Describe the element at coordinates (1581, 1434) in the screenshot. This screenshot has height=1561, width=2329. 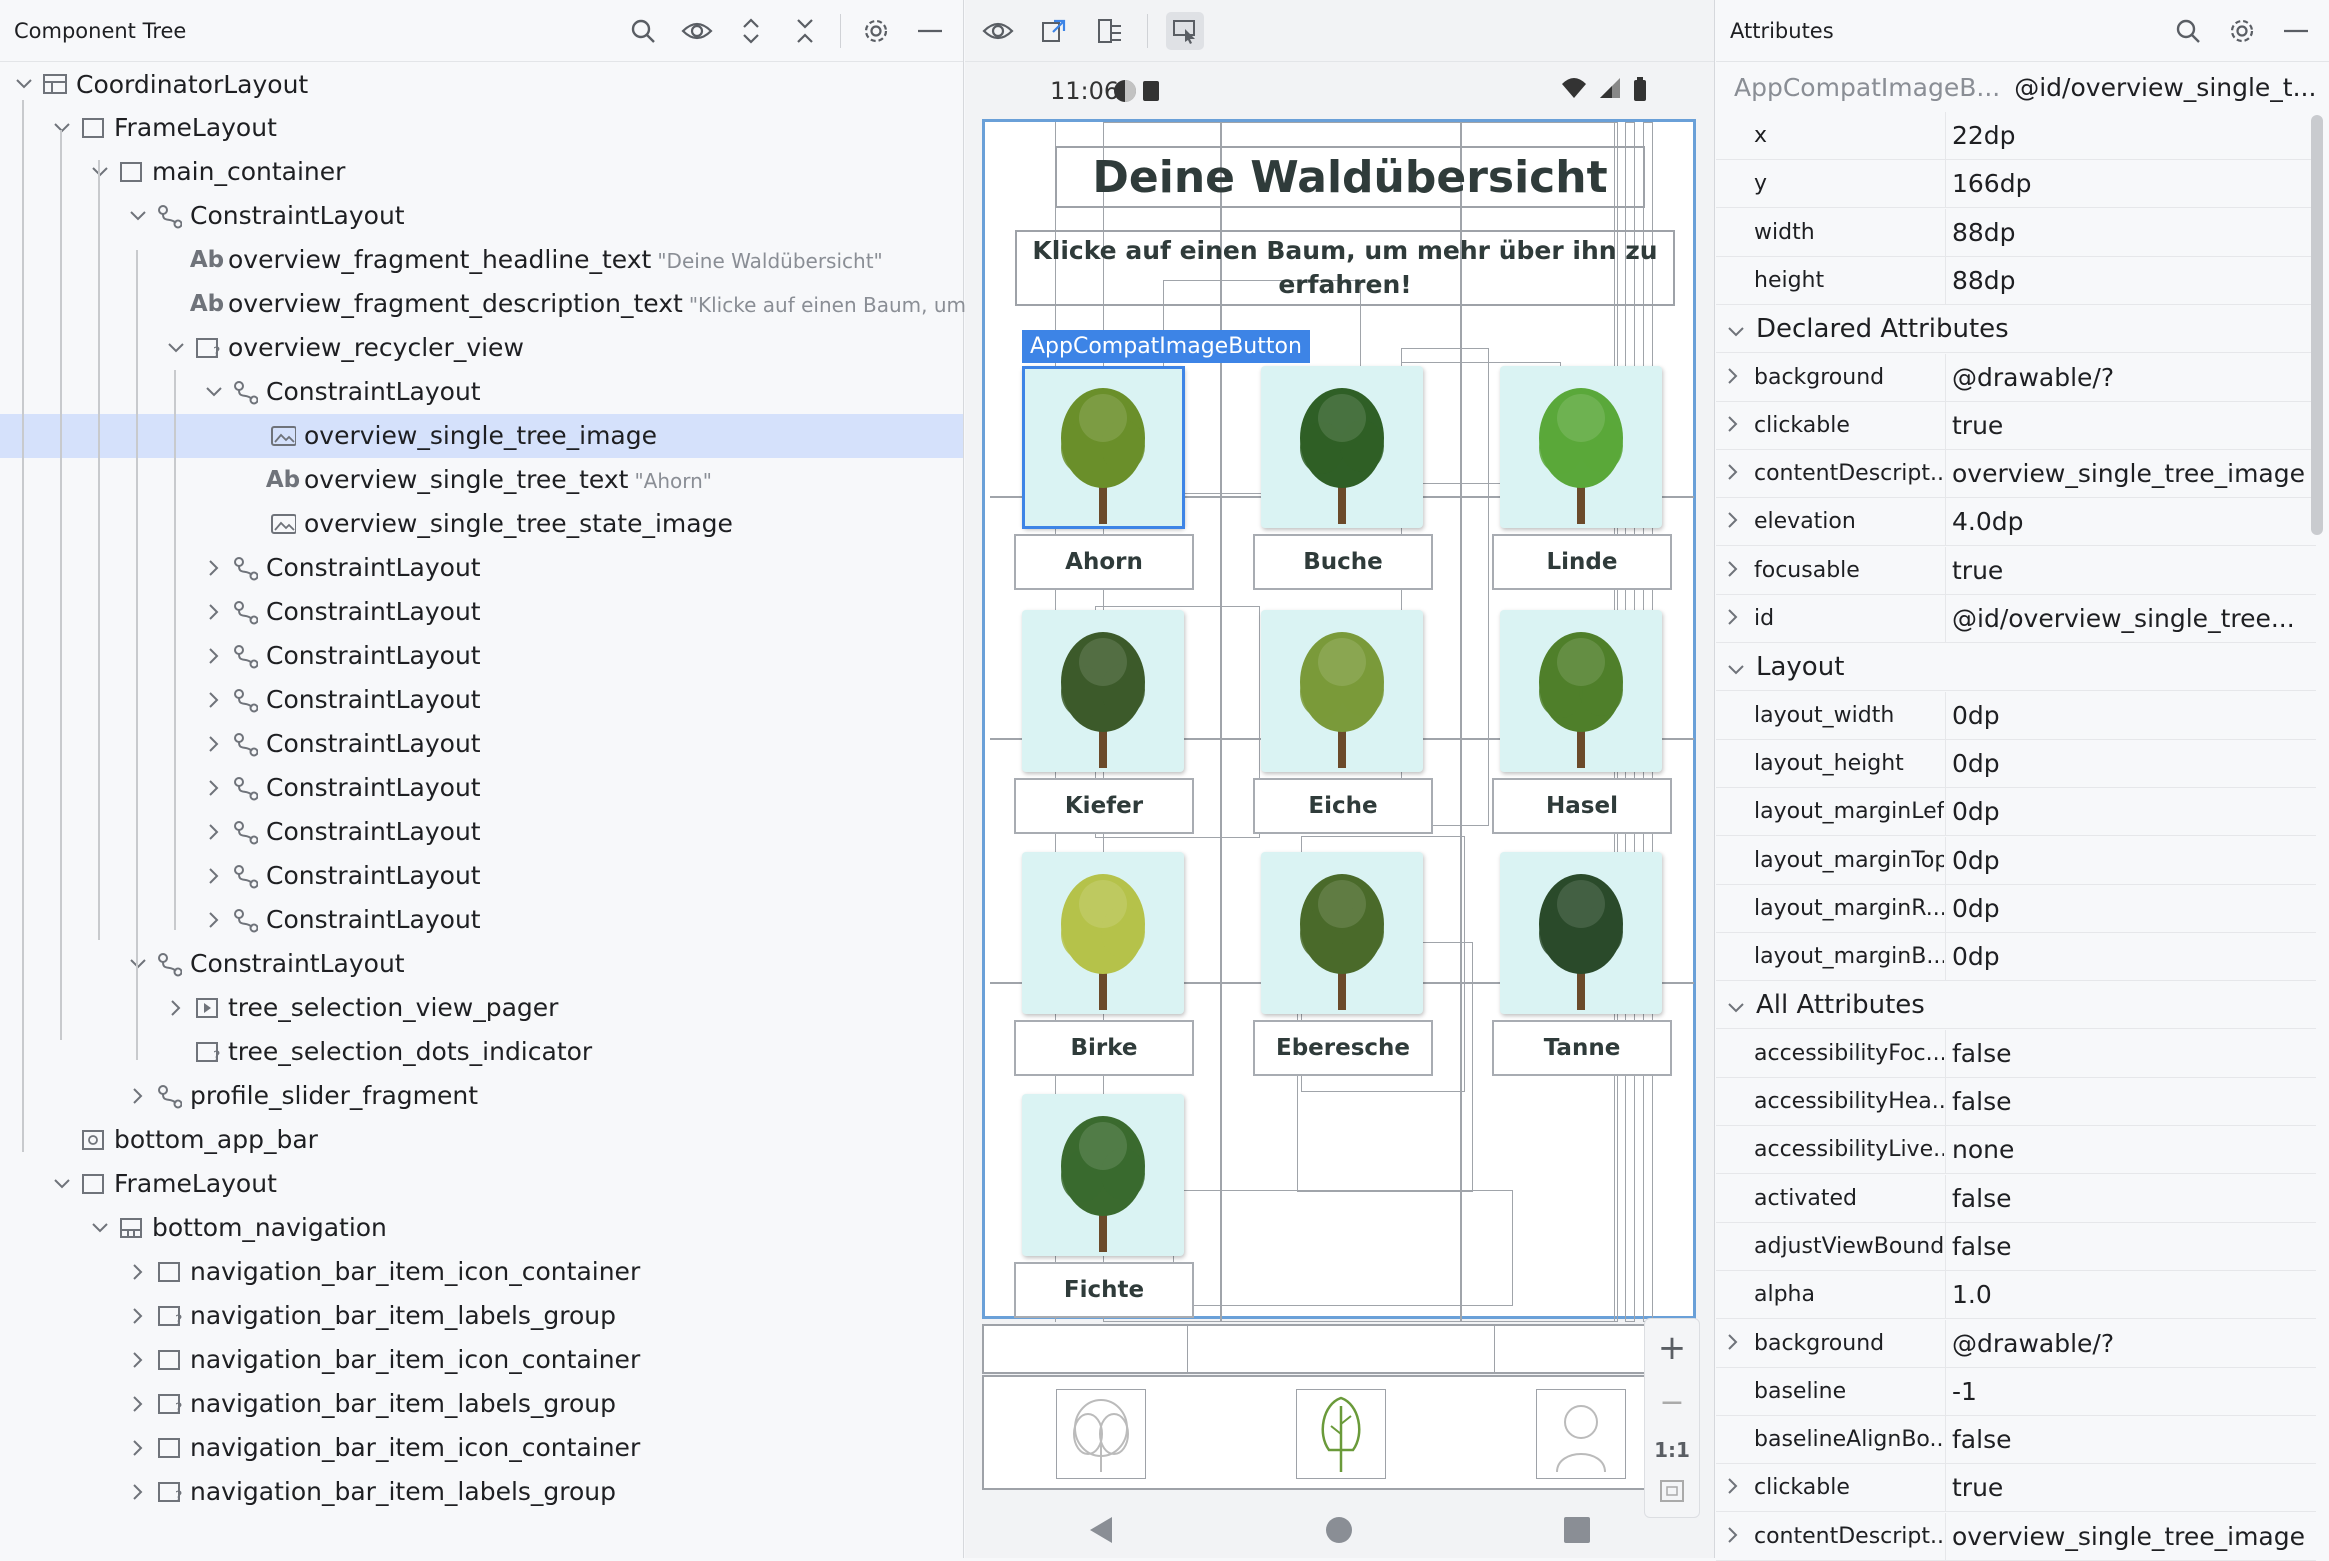
I see `nav-item-profile` at that location.